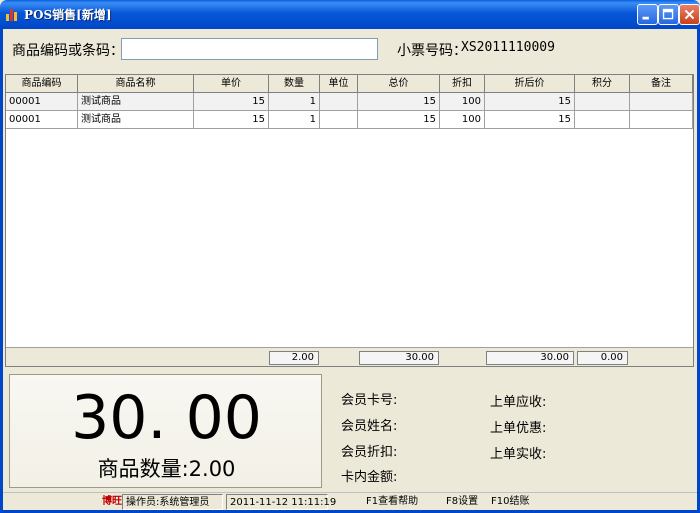  I want to click on grid-header: 商品编码 商品名称 单价 数量 单位 总价 折扣 折后价 积分 备注, so click(349, 84).